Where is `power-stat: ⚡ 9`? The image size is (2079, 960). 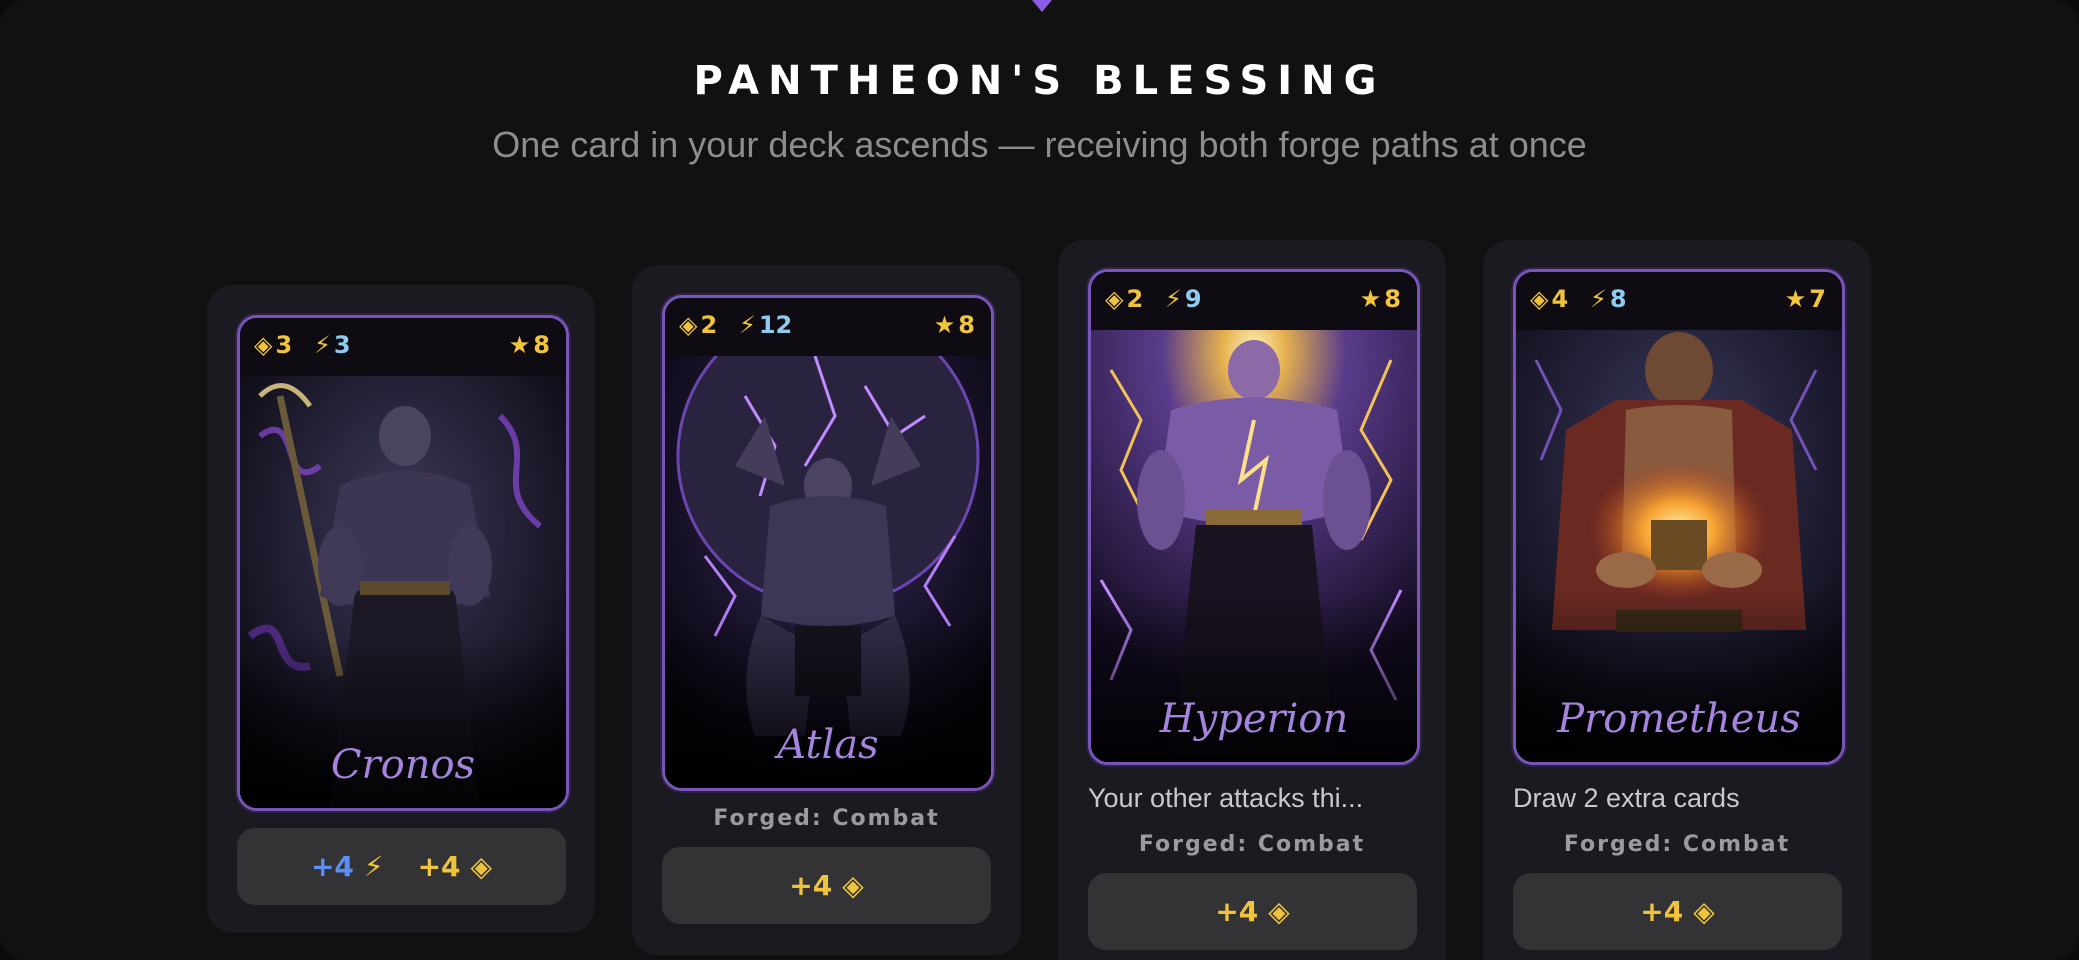
power-stat: ⚡ 9 is located at coordinates (1183, 299).